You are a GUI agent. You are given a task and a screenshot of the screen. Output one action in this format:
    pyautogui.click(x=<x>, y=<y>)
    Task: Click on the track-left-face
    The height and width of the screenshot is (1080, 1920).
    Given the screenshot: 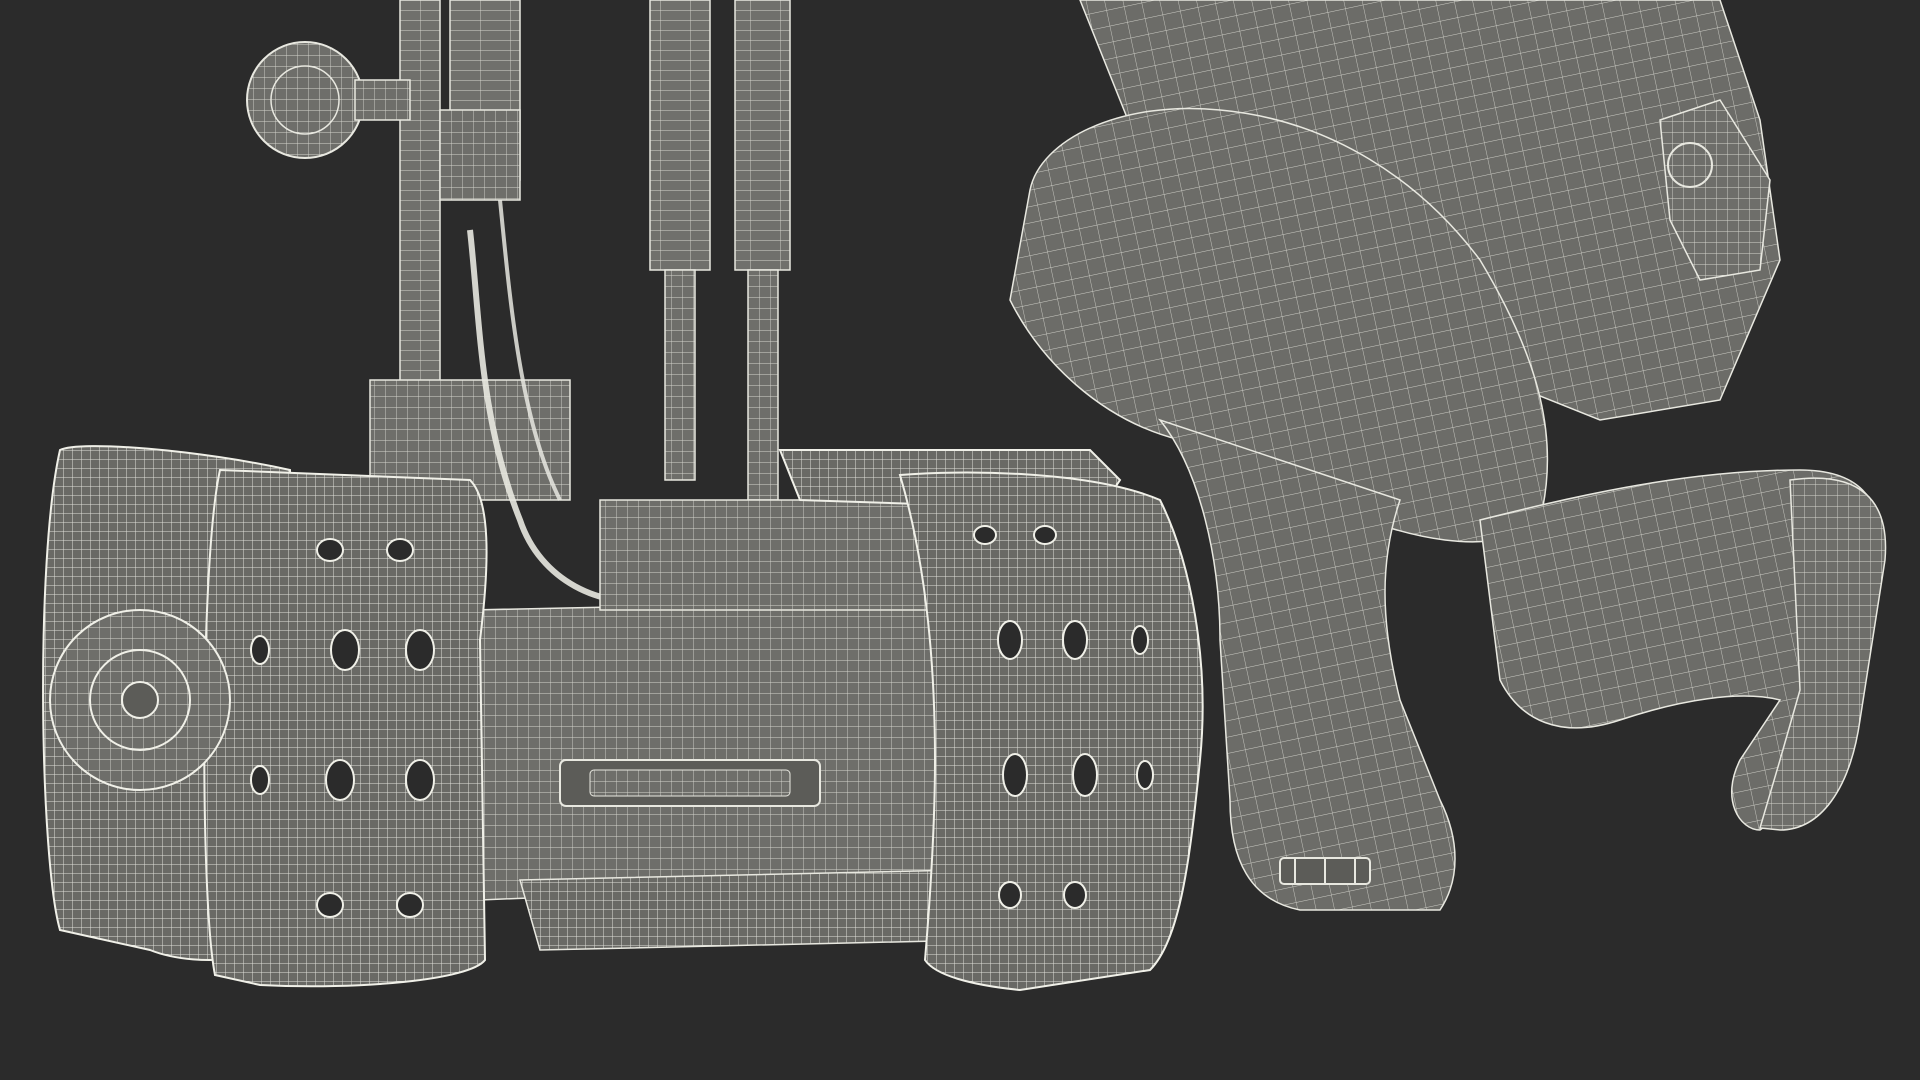 What is the action you would take?
    pyautogui.click(x=345, y=728)
    